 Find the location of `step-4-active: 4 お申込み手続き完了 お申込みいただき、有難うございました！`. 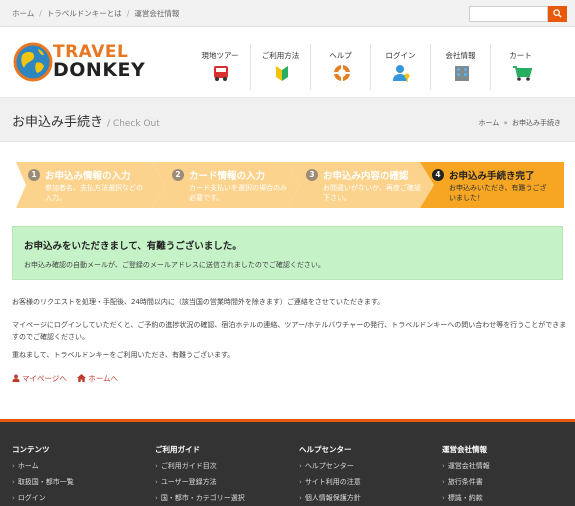

step-4-active: 4 お申込み手続き完了 お申込みいただき、有難うございました！ is located at coordinates (491, 185).